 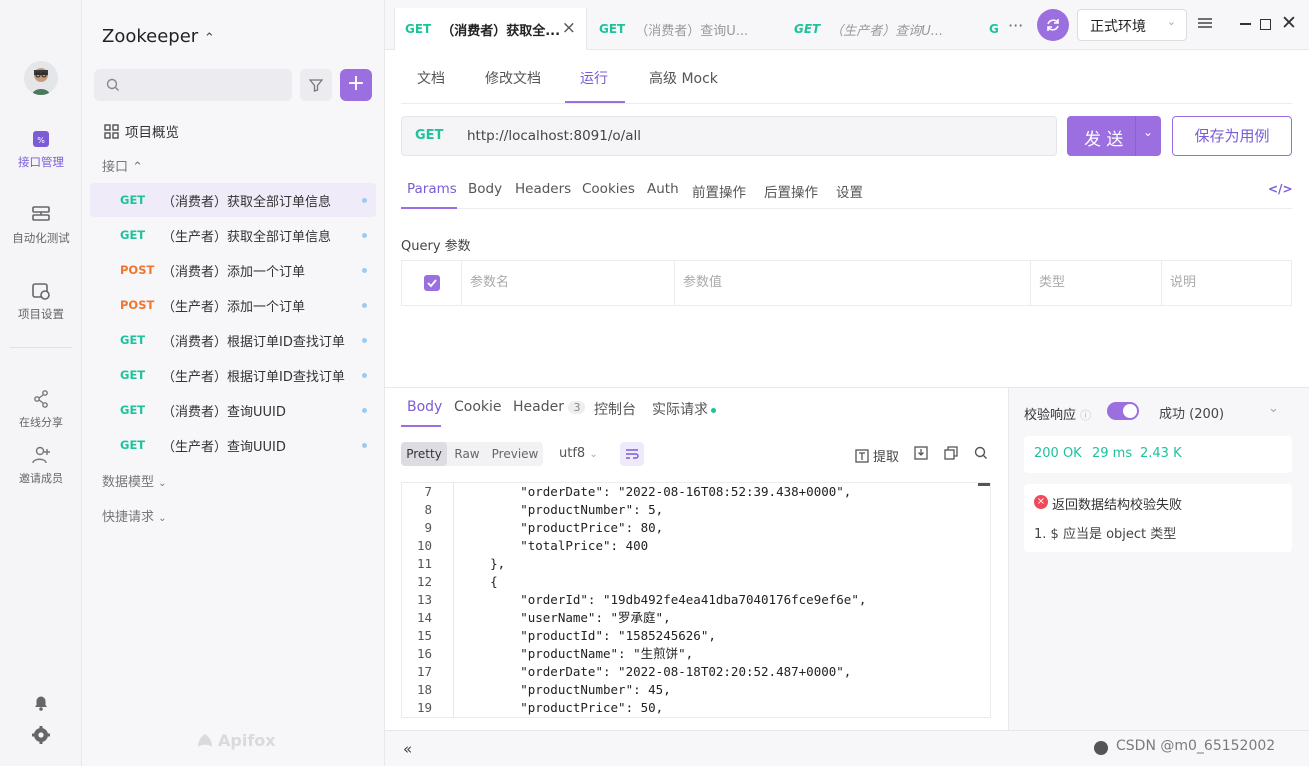 What do you see at coordinates (532, 528) in the screenshot?
I see `code-line: 9 "productPrice": 80,` at bounding box center [532, 528].